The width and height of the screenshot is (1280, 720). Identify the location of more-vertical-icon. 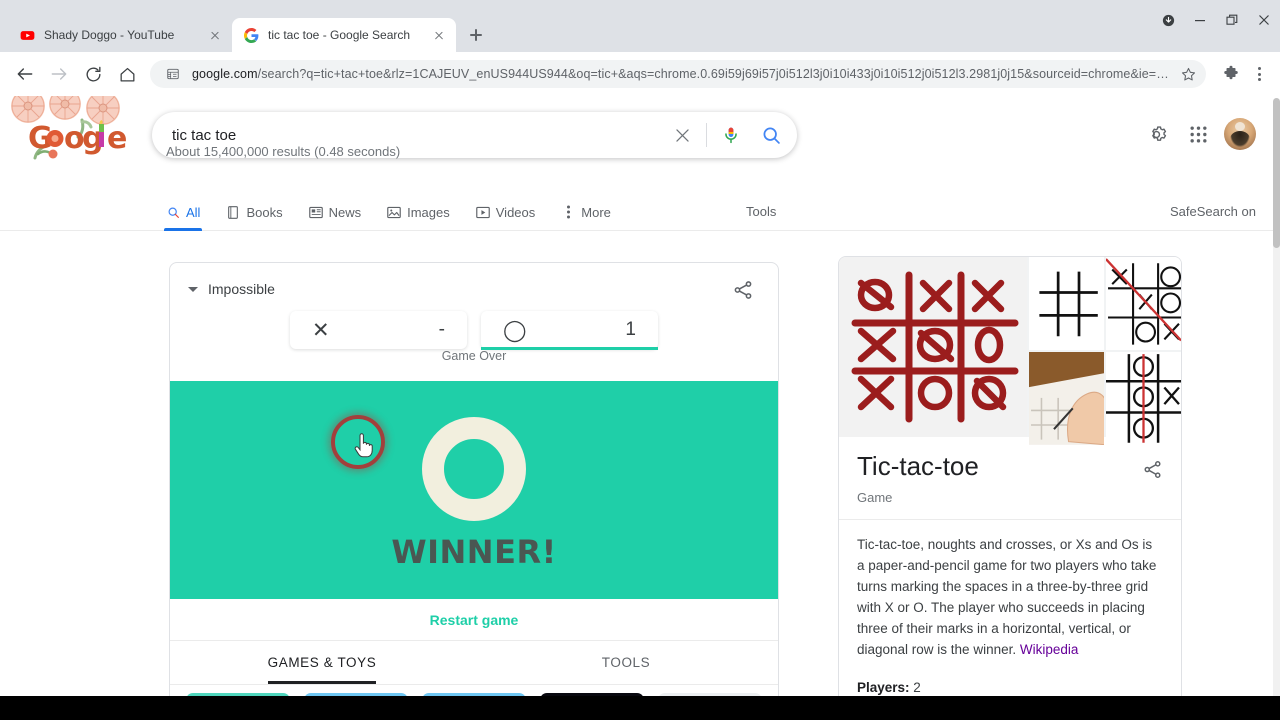
(568, 212).